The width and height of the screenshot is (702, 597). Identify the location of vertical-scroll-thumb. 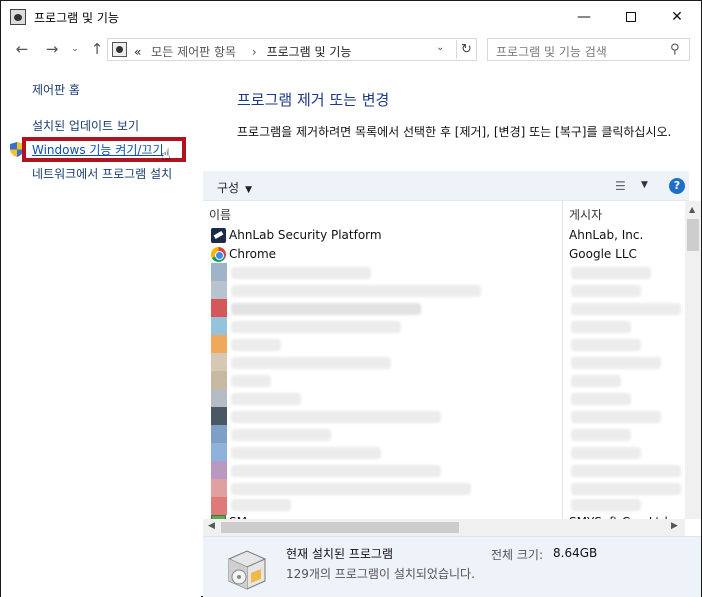
(693, 235).